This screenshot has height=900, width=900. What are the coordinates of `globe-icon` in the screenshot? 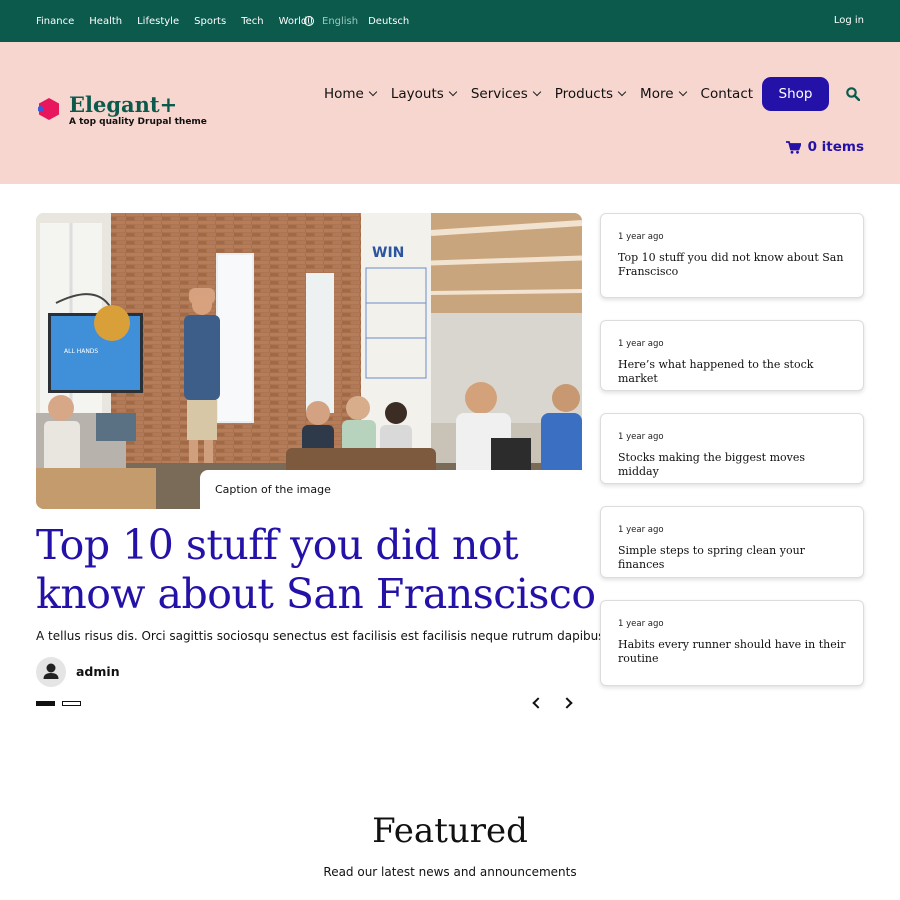 It's located at (309, 21).